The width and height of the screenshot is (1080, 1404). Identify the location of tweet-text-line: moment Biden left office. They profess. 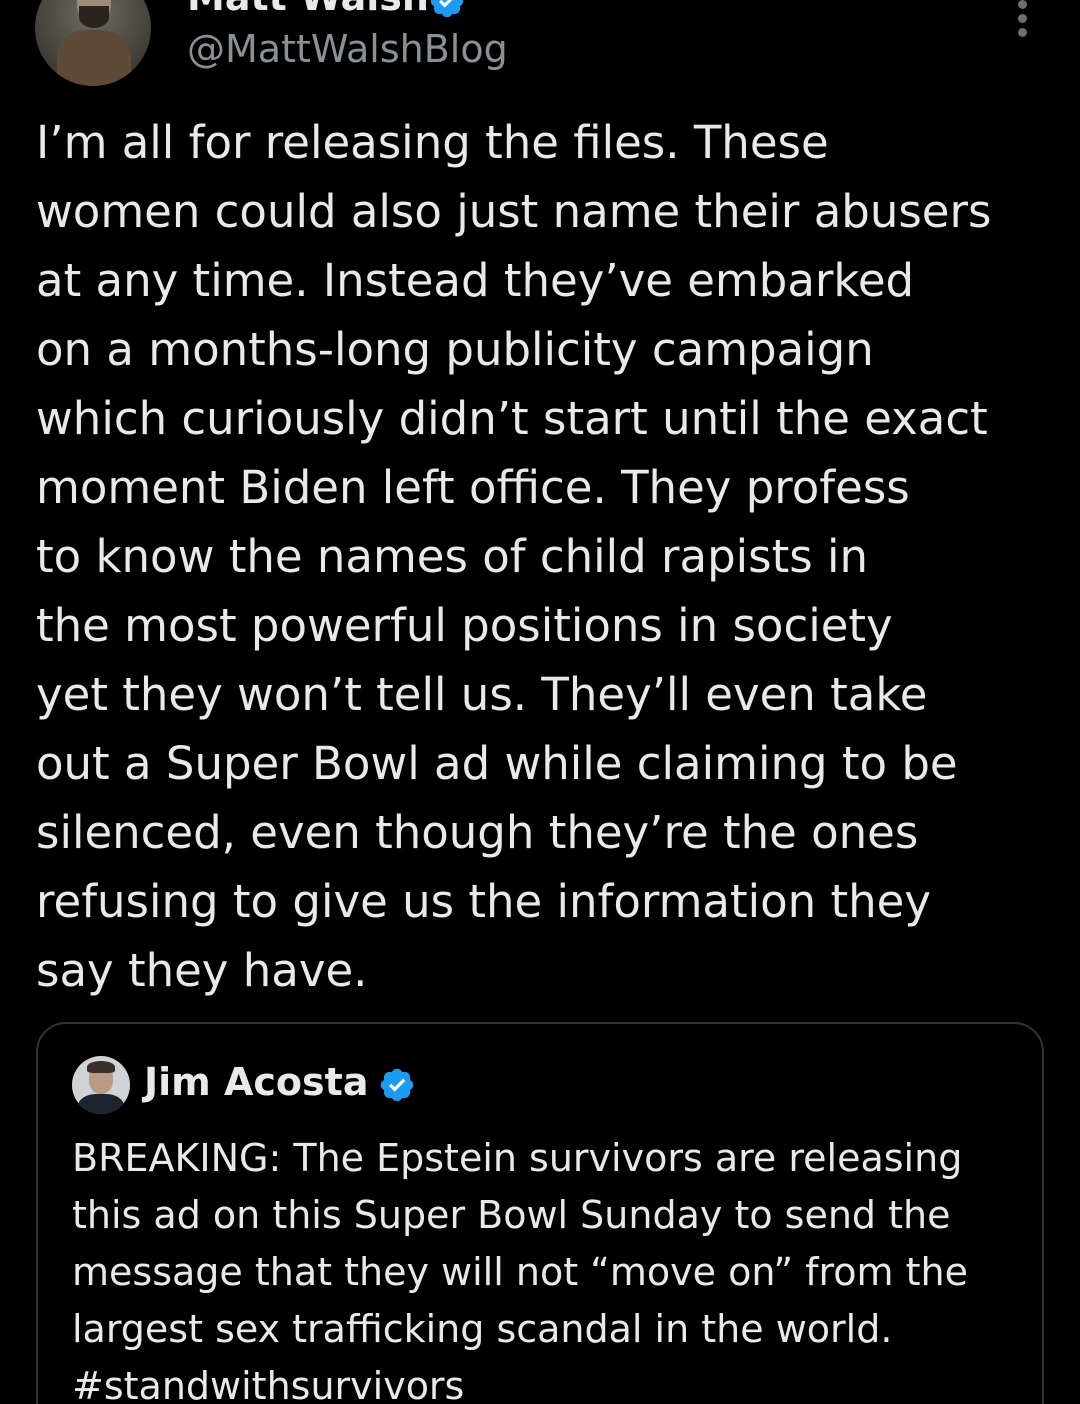
(473, 487).